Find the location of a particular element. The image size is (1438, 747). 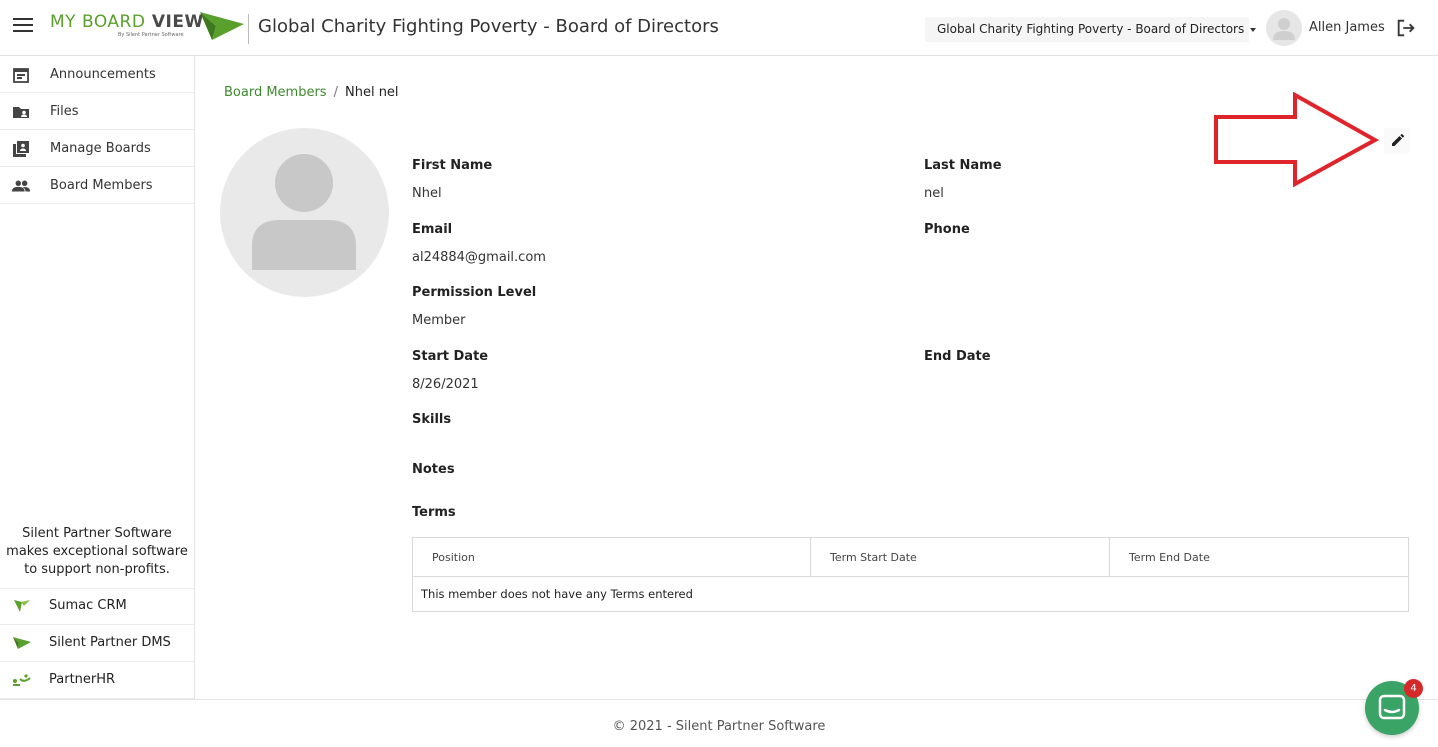

partnerhr-icon is located at coordinates (22, 680).